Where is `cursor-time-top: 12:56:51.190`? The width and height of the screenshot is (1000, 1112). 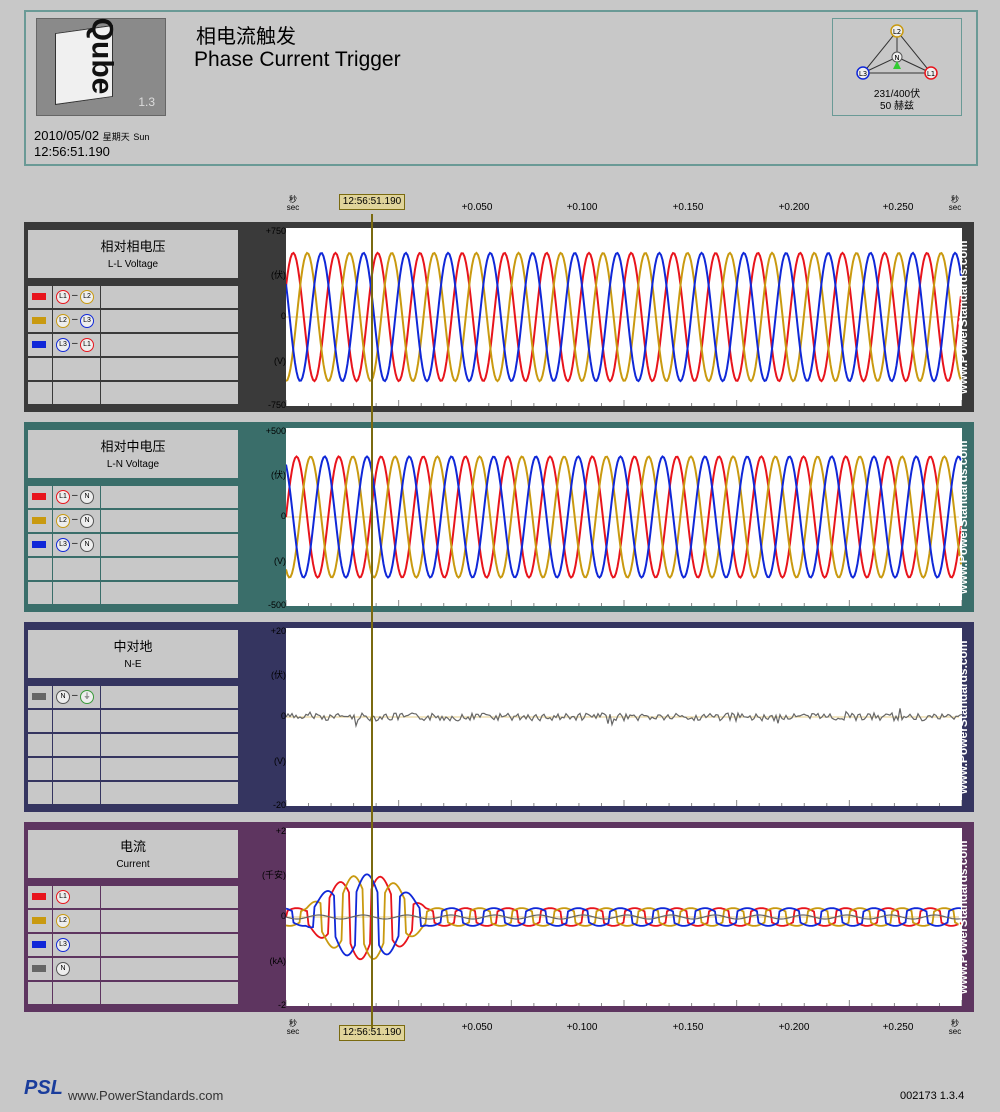 cursor-time-top: 12:56:51.190 is located at coordinates (372, 202).